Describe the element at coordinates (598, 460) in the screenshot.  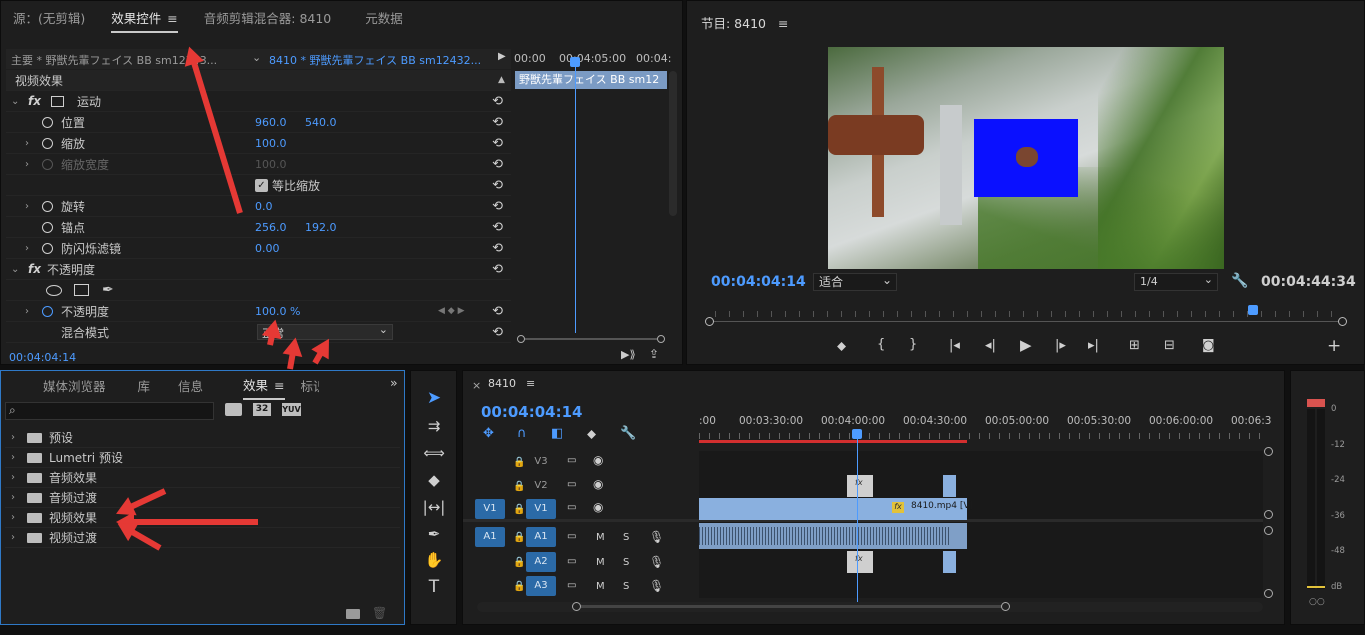
I see `eye-icon: ◉` at that location.